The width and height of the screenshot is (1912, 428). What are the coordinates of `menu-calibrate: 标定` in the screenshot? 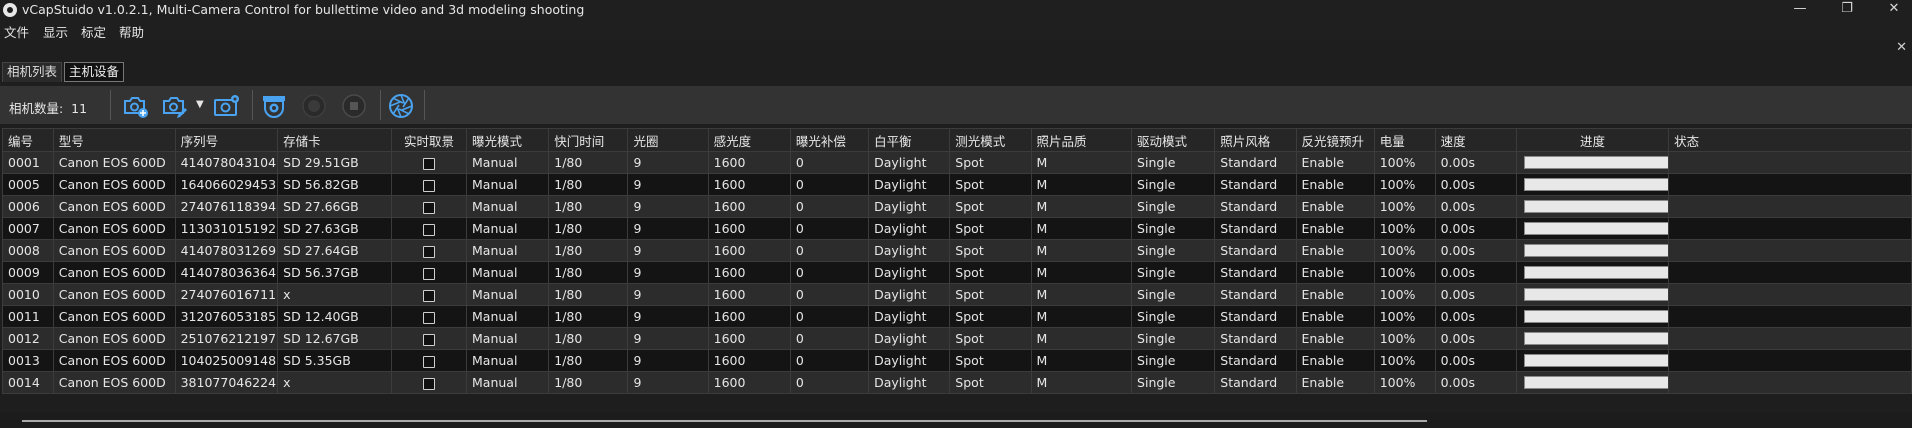 It's located at (93, 31).